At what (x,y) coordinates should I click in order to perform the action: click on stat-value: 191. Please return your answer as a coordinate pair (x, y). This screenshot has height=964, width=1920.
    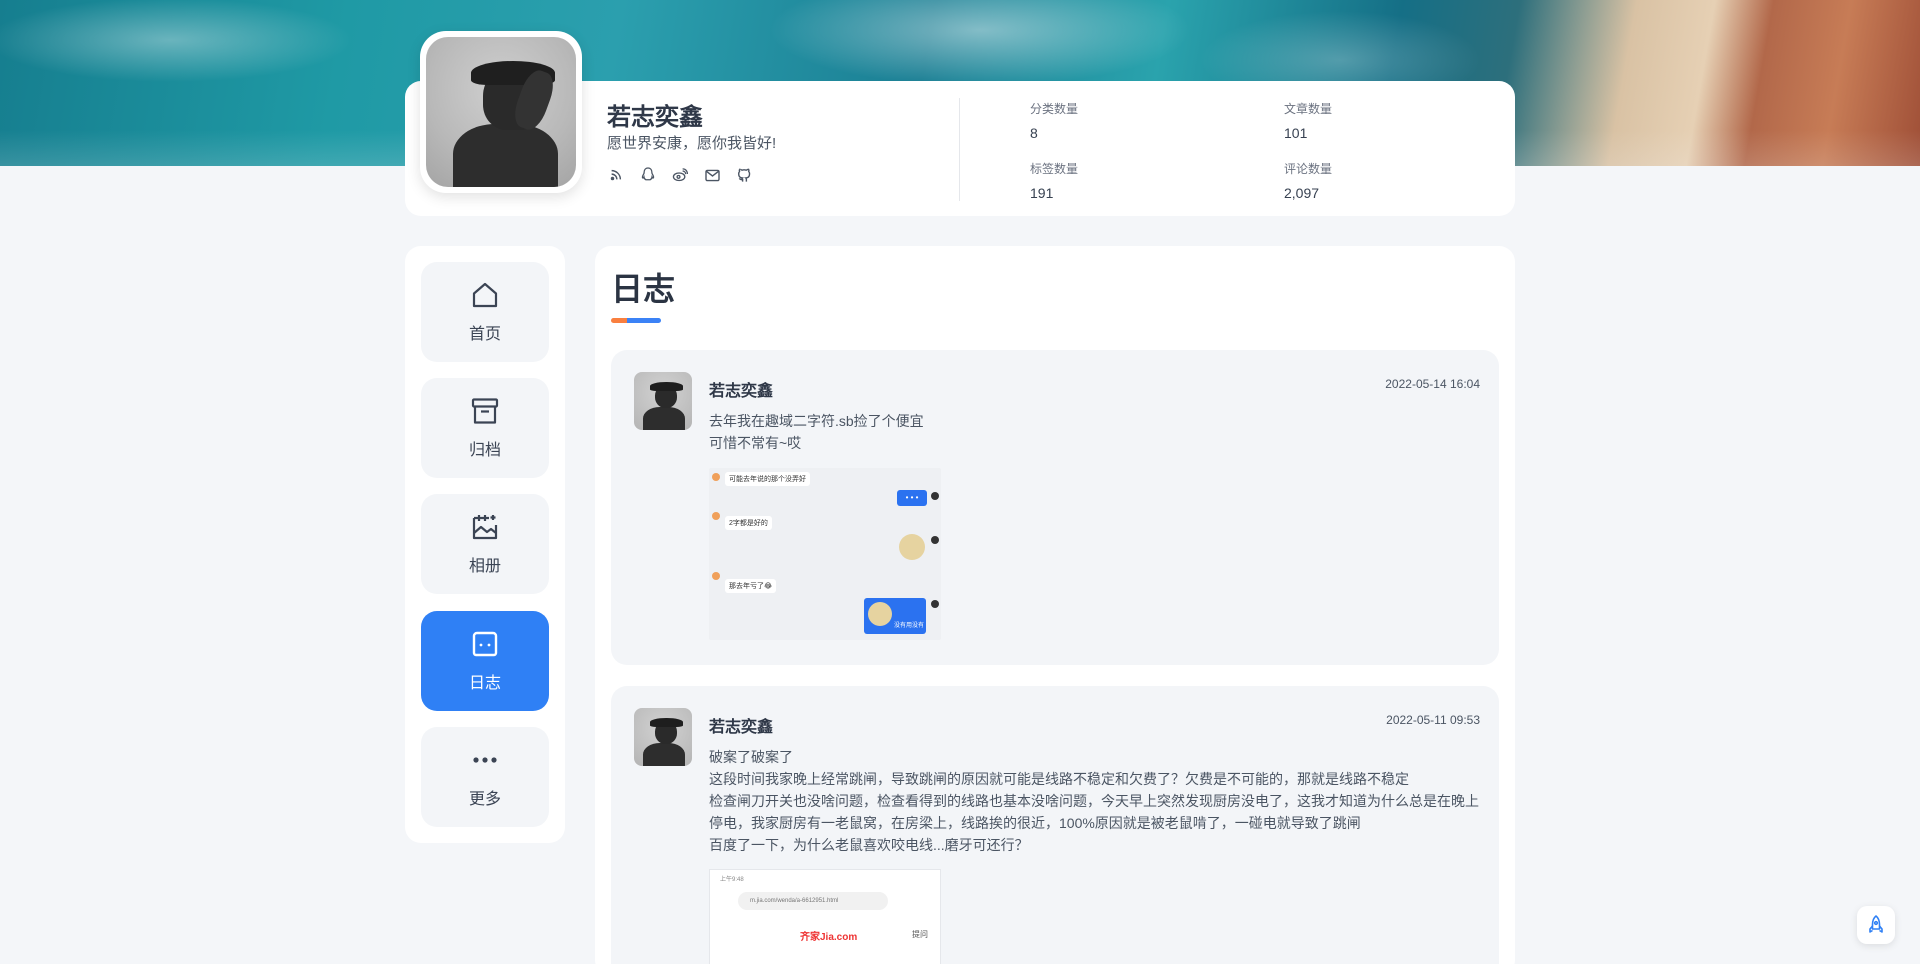
    Looking at the image, I should click on (1042, 193).